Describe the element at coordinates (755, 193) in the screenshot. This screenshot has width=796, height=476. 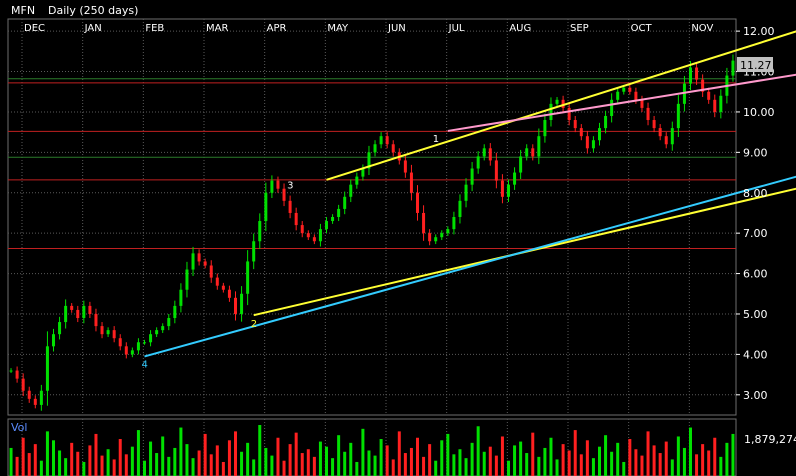
I see `y-tick-label: 8.00` at that location.